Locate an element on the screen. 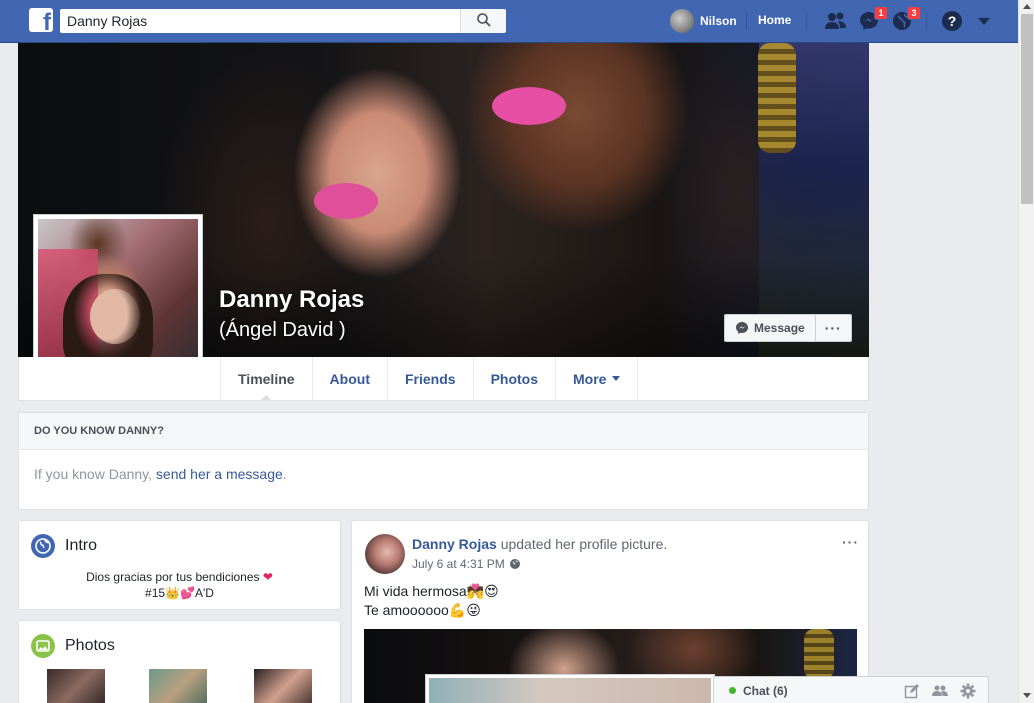 The height and width of the screenshot is (703, 1034). friend-requests-icon is located at coordinates (836, 21).